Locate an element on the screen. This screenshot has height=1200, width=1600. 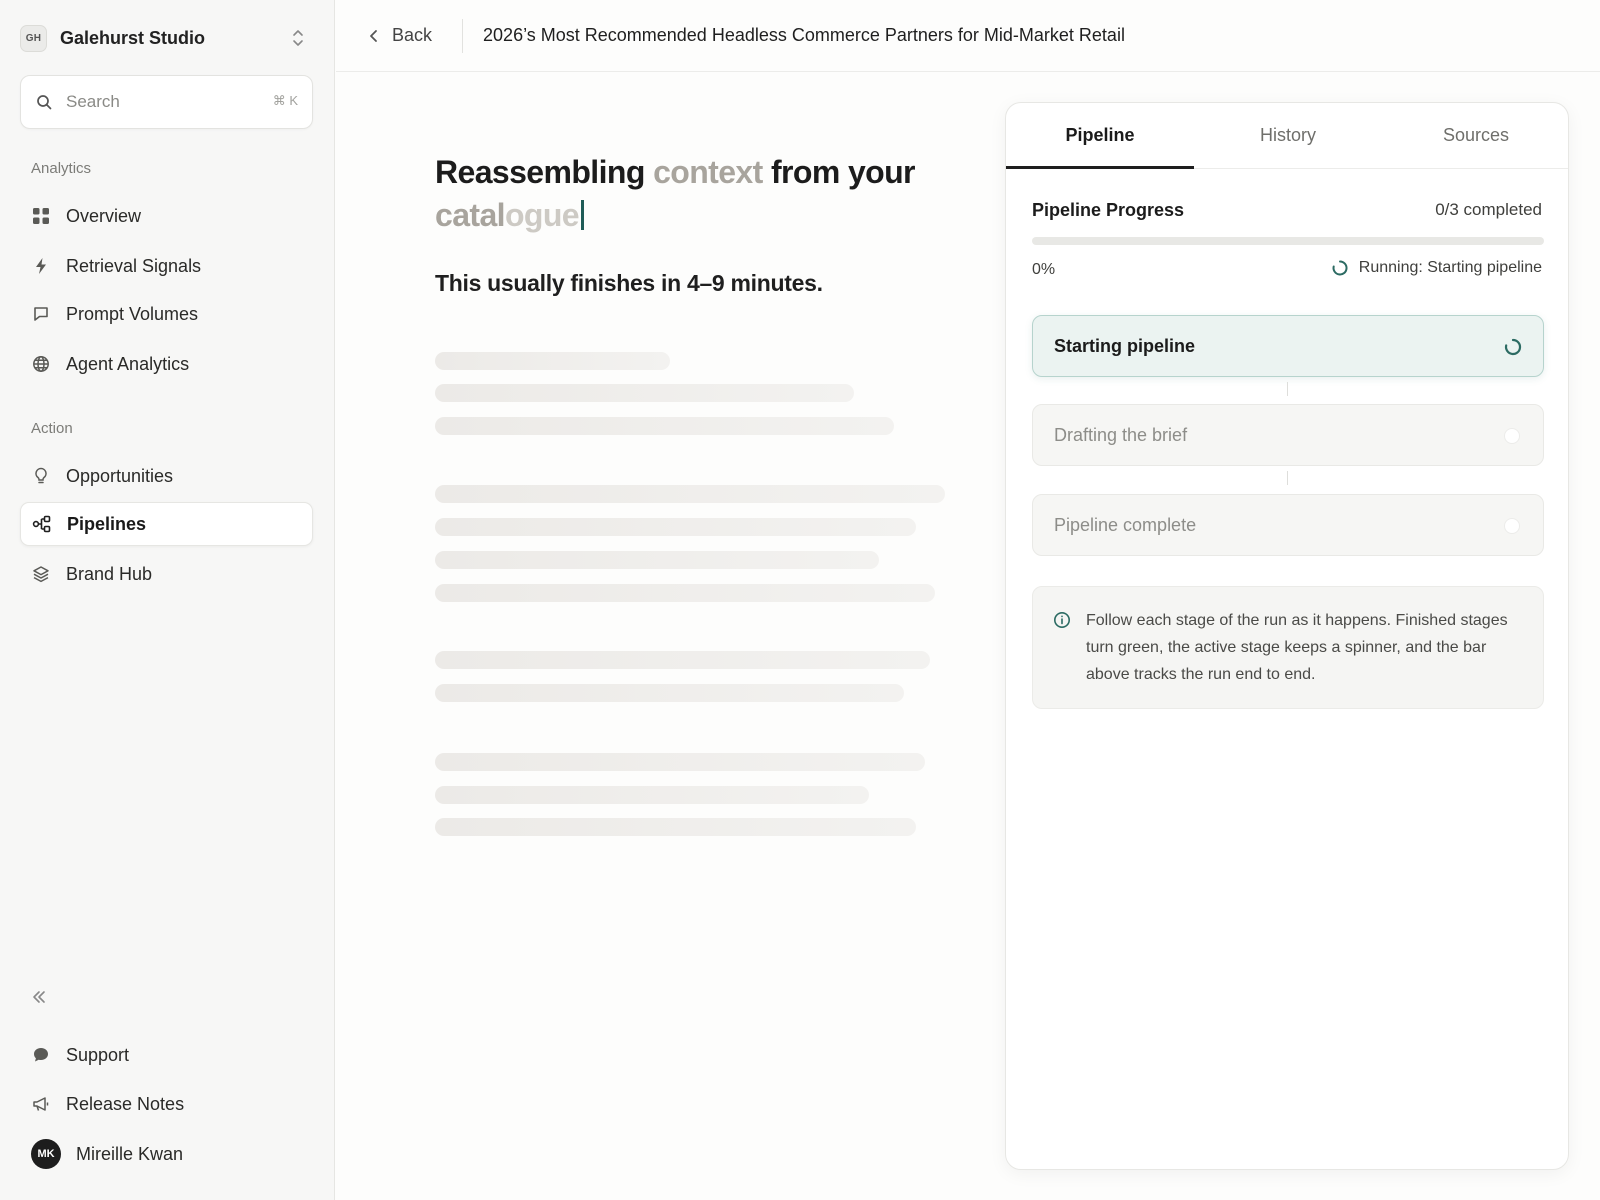
sidebar-item-agent-analytics: Agent Analytics is located at coordinates (166, 364).